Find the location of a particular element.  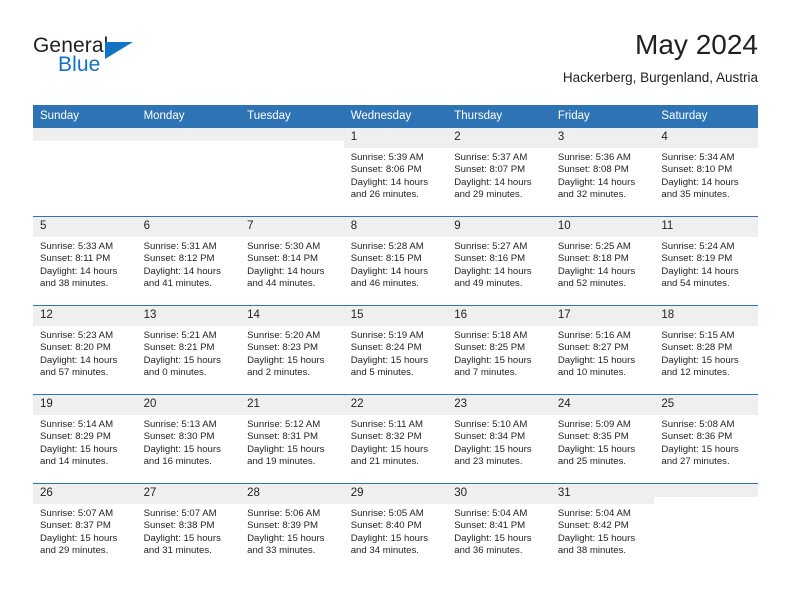

daylight-text: Daylight: 15 hours and 34 minutes. is located at coordinates (389, 544).